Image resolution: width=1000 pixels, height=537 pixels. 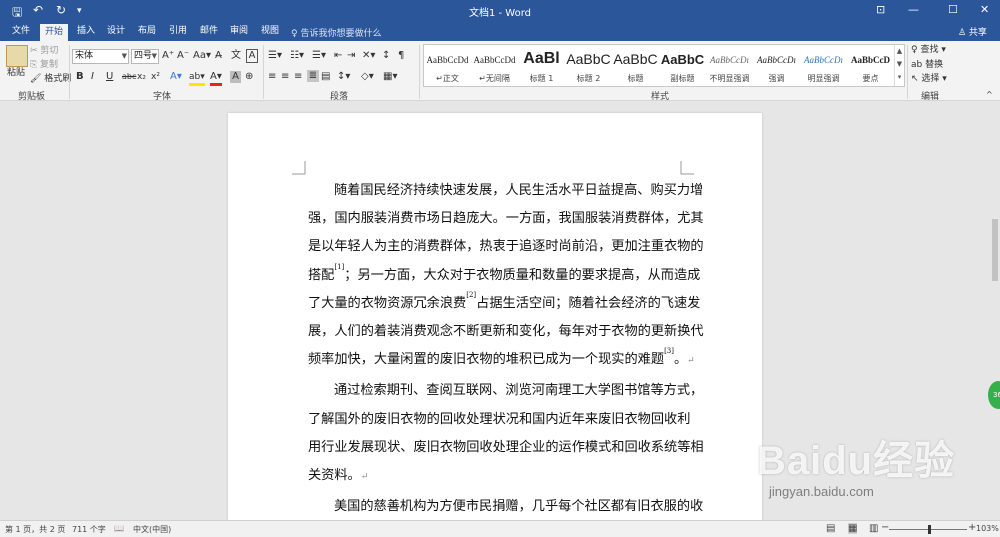 I want to click on font-name-select: 宋体 ▼, so click(x=100, y=56).